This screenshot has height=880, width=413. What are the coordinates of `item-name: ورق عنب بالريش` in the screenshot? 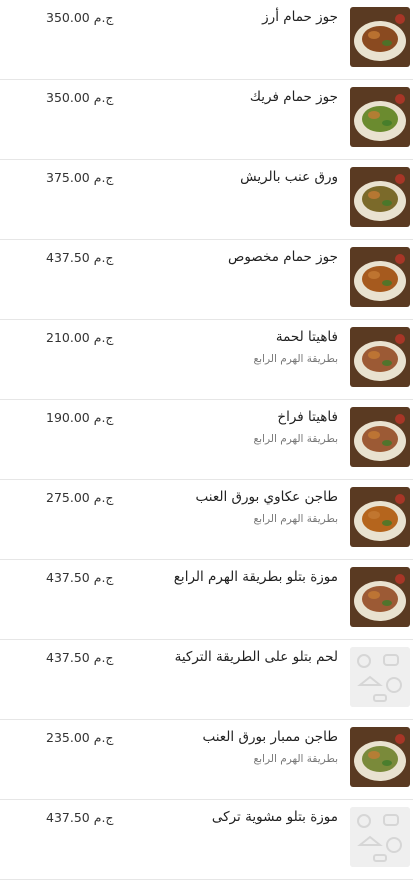 It's located at (289, 177).